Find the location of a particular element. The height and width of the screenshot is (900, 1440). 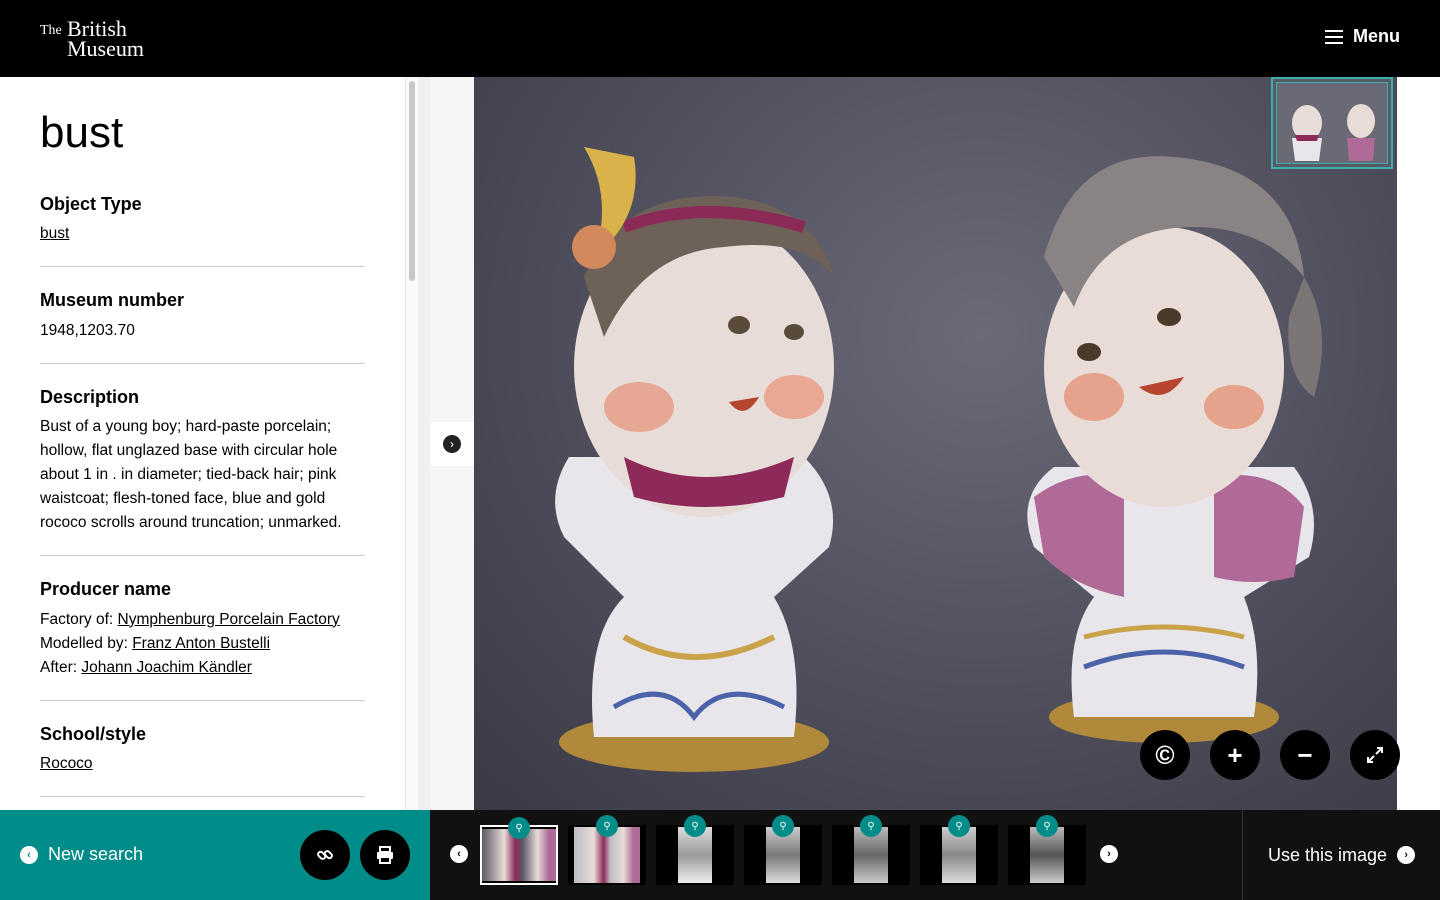

panel-gutter is located at coordinates (424, 443).